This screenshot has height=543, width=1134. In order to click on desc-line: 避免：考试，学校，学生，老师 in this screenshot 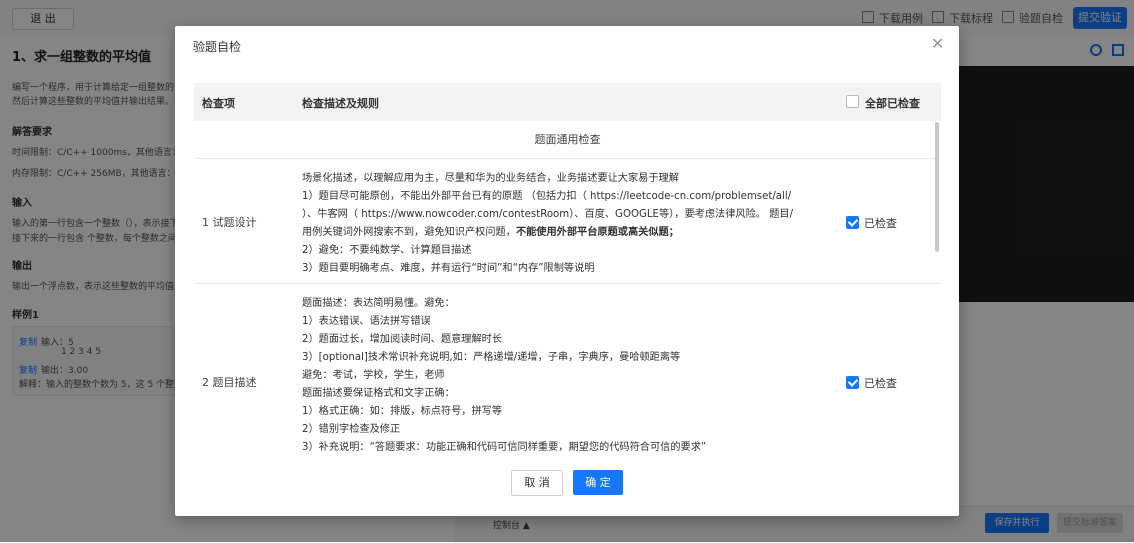, I will do `click(373, 375)`.